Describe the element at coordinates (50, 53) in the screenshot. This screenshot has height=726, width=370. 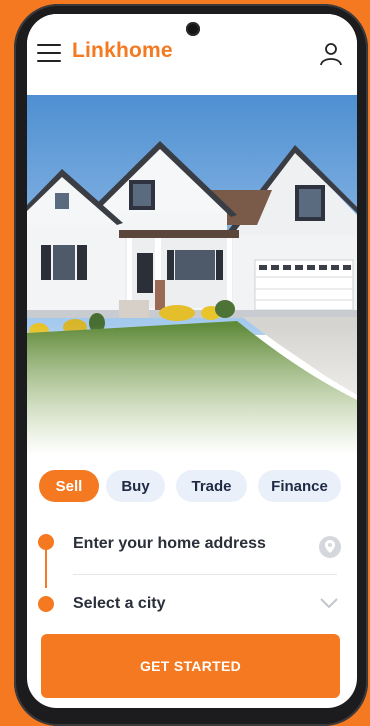
I see `hamburger-menu-icon` at that location.